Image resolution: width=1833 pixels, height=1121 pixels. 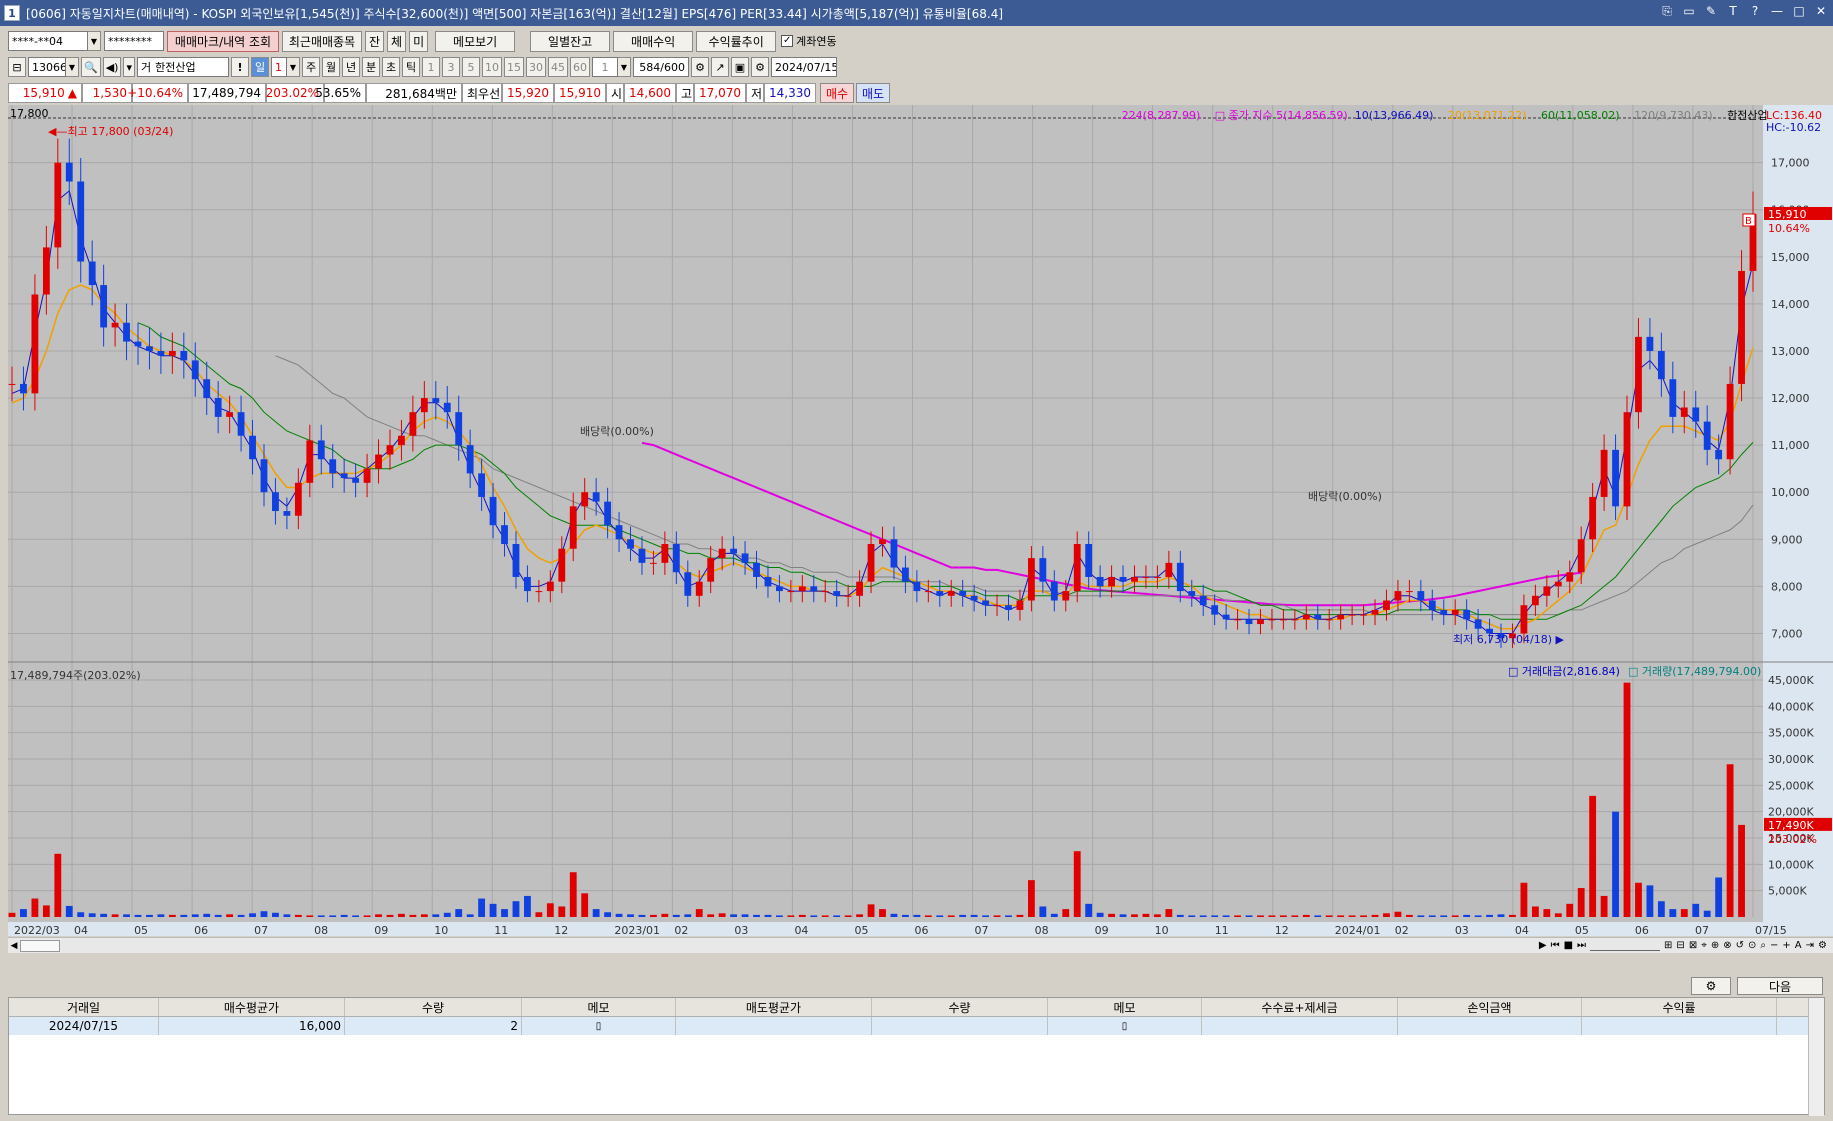 What do you see at coordinates (599, 1007) in the screenshot?
I see `col-buy-memo: 메모` at bounding box center [599, 1007].